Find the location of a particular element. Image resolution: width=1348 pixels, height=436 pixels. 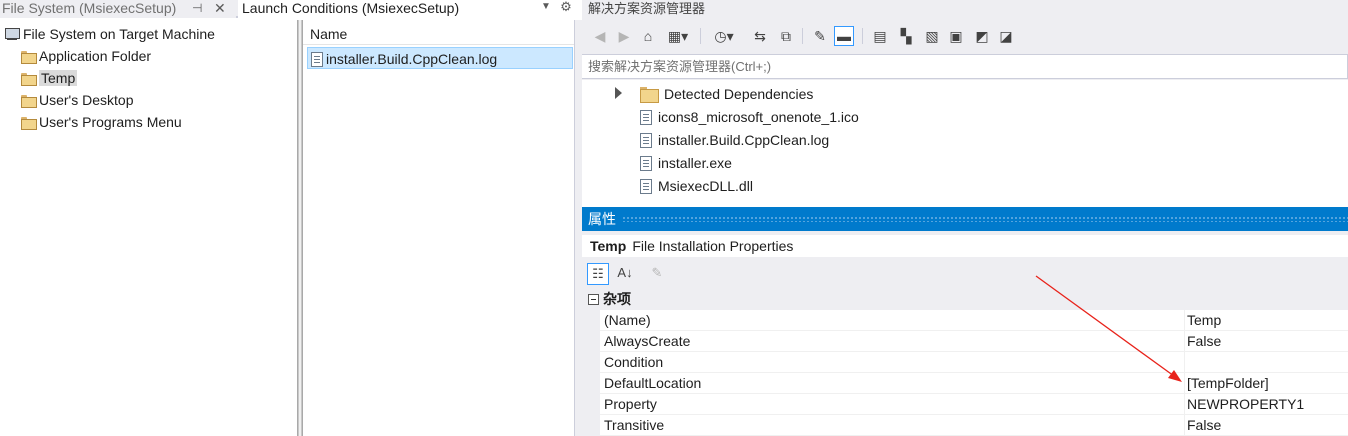

collapse-icon is located at coordinates (593, 299).